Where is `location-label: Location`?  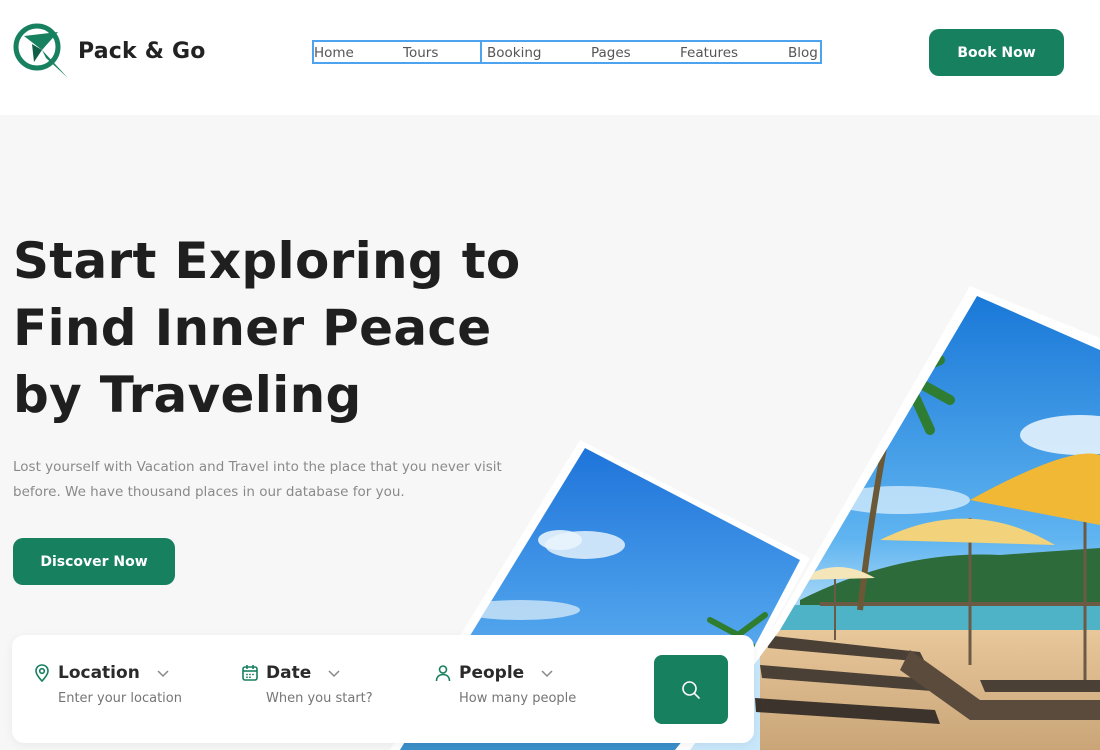 location-label: Location is located at coordinates (99, 673).